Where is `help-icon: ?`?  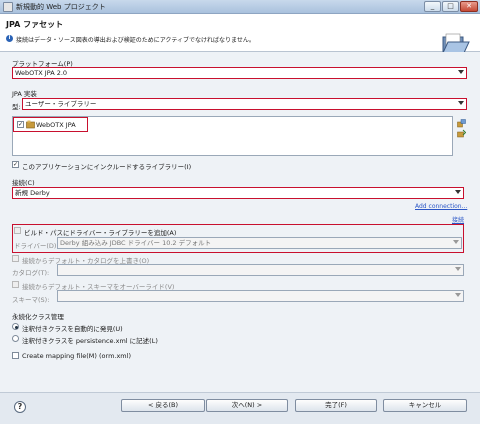 help-icon: ? is located at coordinates (20, 407).